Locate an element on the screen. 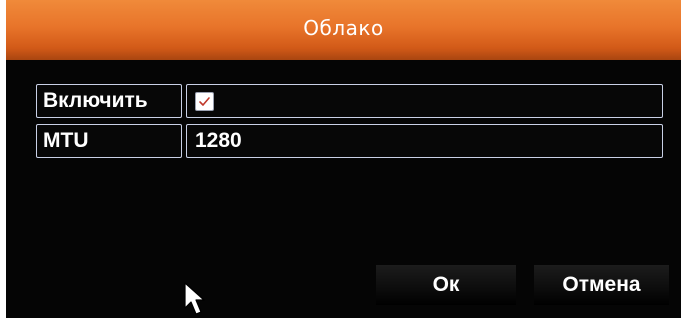 This screenshot has width=687, height=318. mtu-row: MTU 1280 is located at coordinates (349, 142).